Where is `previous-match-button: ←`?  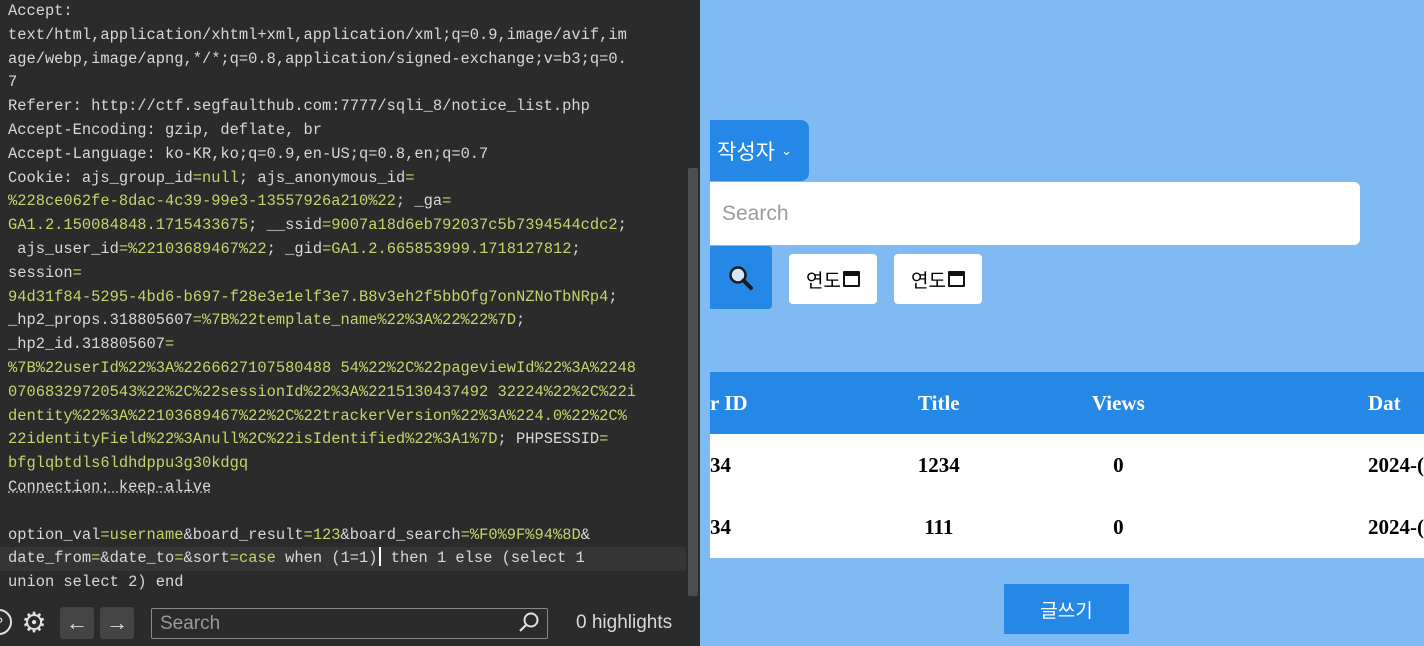
previous-match-button: ← is located at coordinates (77, 623).